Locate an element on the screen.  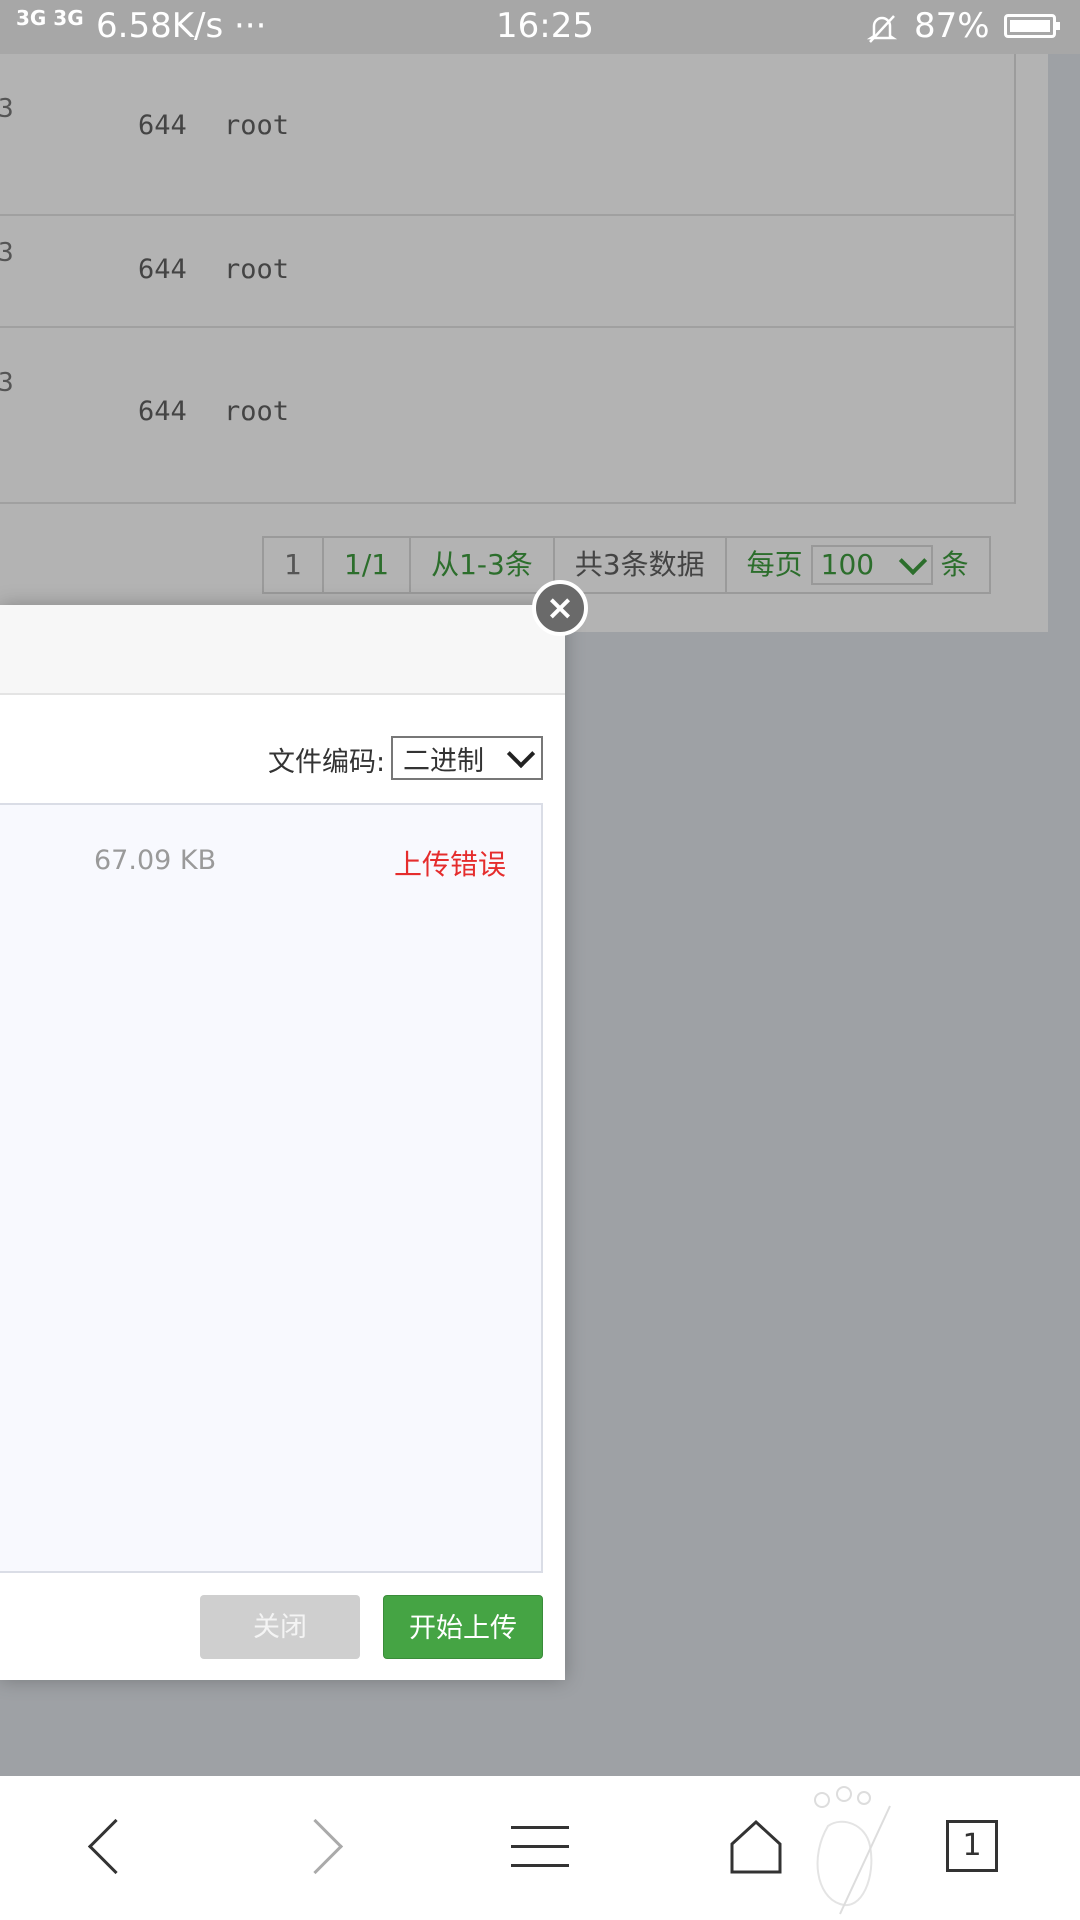
per-page-value: 100 is located at coordinates (847, 564).